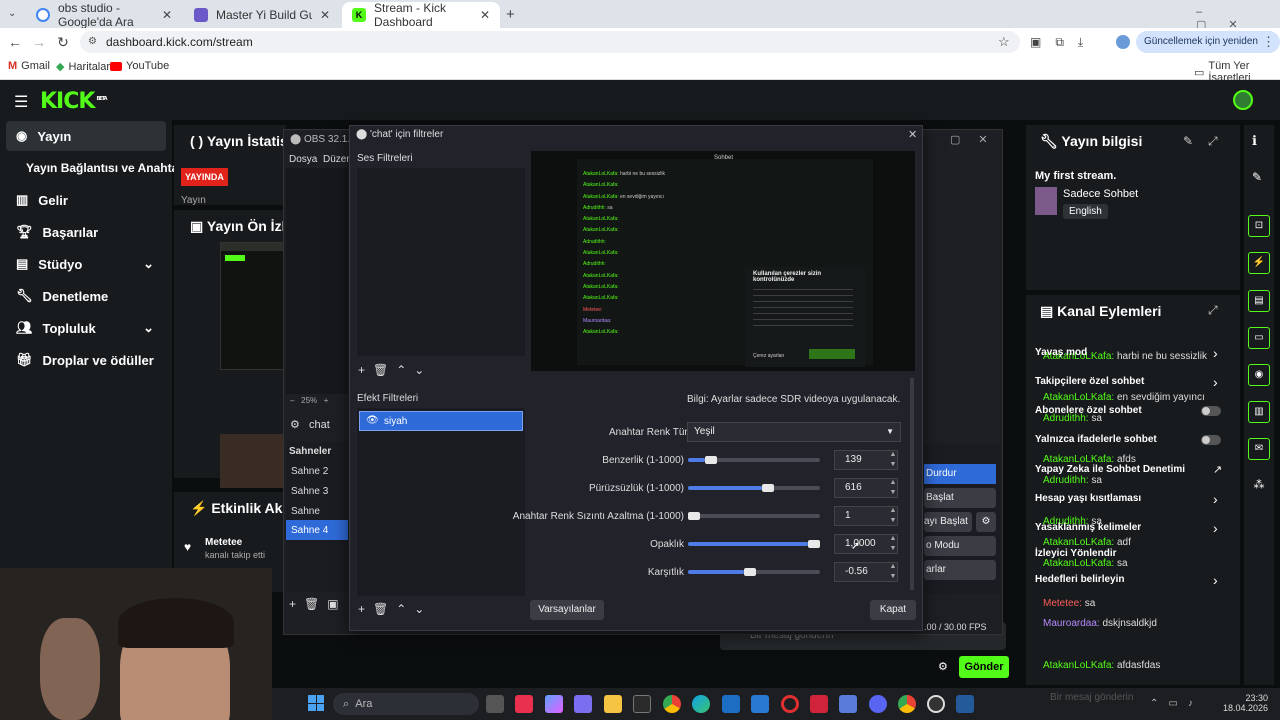 Image resolution: width=1280 pixels, height=720 pixels. What do you see at coordinates (398, 610) in the screenshot?
I see `effect-filter-toolbar: +🗑︎⌃⌄` at bounding box center [398, 610].